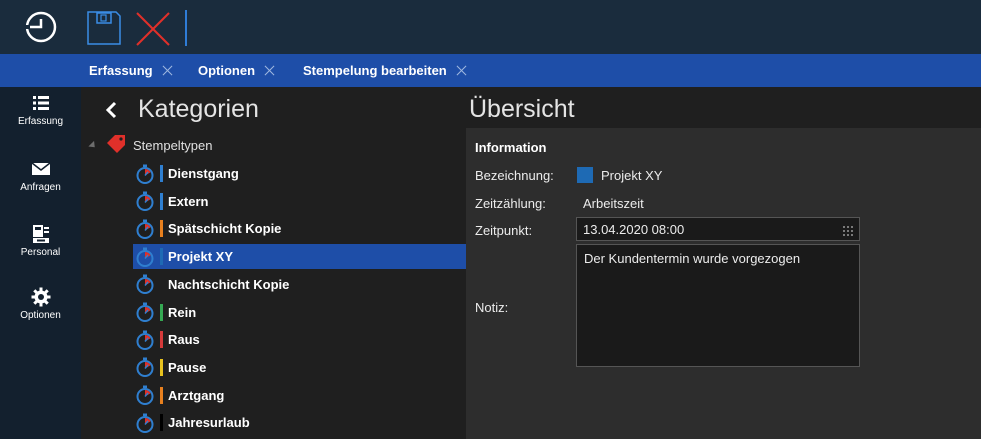  I want to click on overview-title: Übersicht, so click(522, 109).